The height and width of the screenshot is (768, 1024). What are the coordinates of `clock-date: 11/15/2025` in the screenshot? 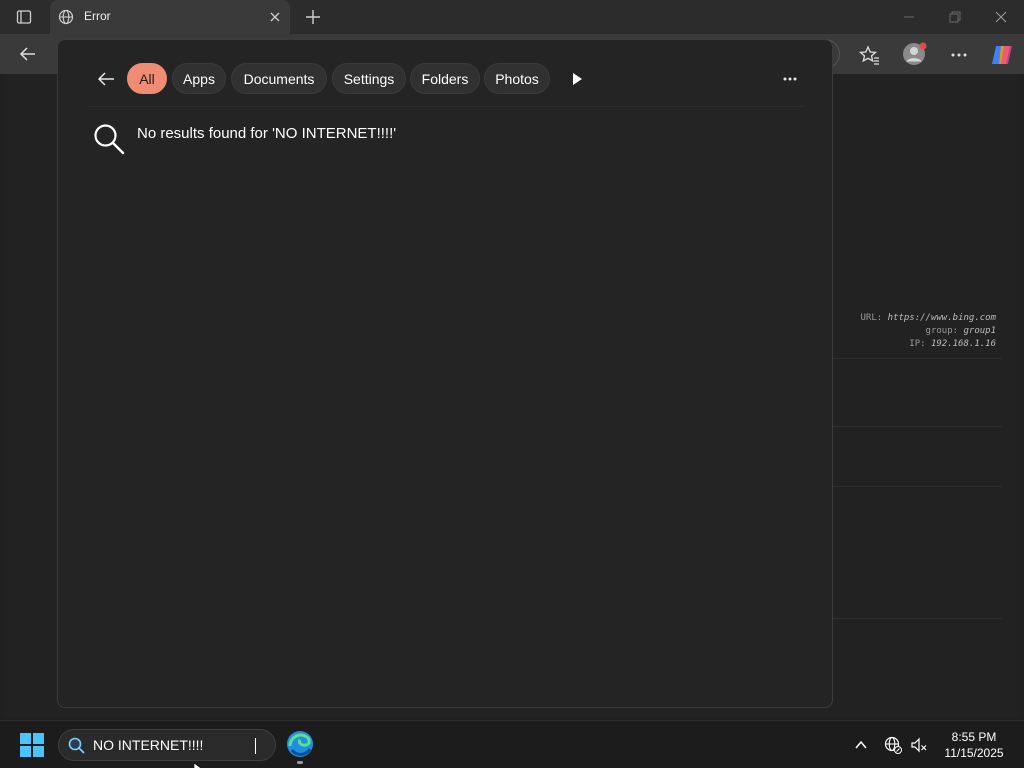 It's located at (974, 753).